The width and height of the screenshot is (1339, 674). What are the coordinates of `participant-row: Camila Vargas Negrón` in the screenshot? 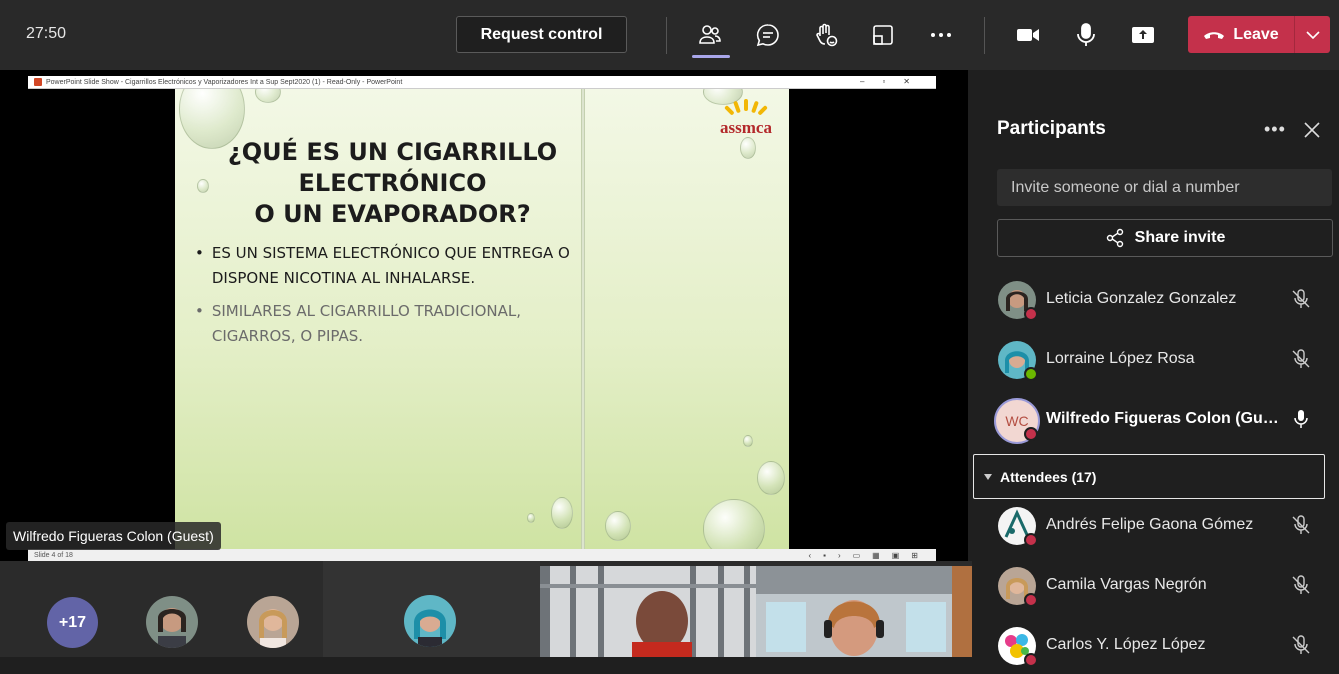 It's located at (1155, 586).